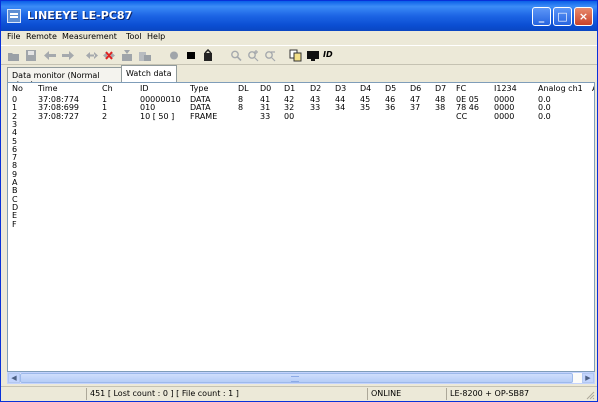  Describe the element at coordinates (236, 55) in the screenshot. I see `zoom-icon` at that location.